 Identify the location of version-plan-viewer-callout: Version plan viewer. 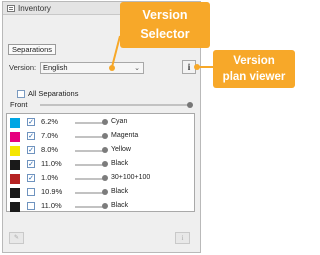
(254, 69).